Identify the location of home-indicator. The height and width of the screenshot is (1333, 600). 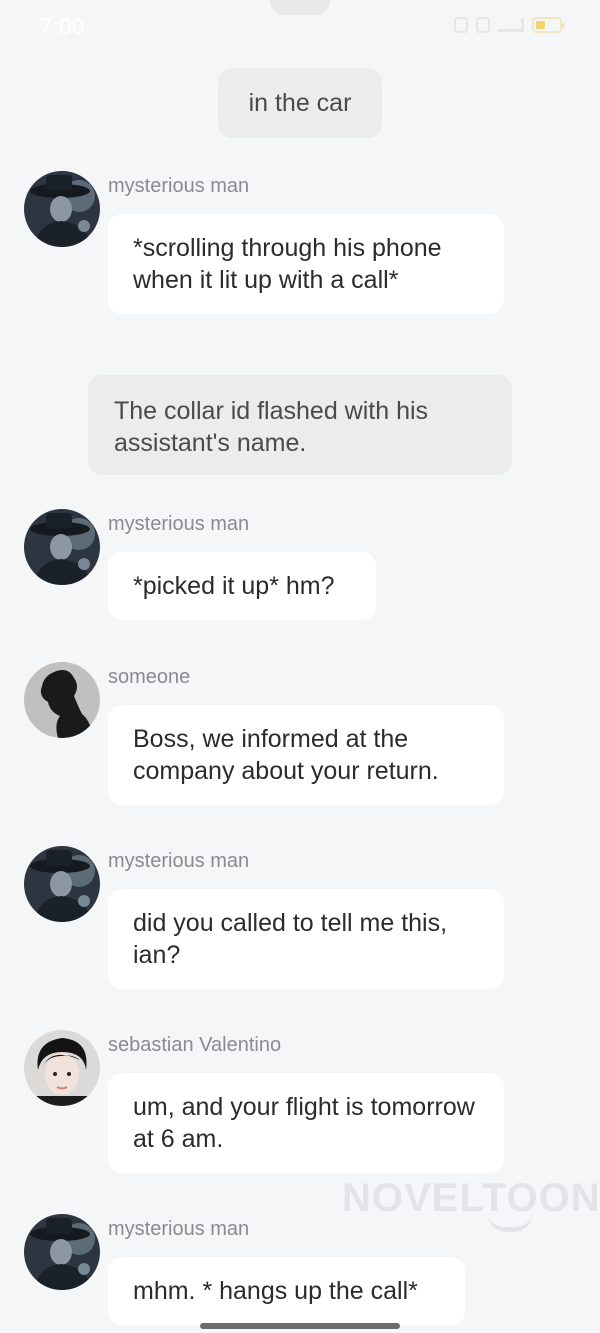
(300, 1326).